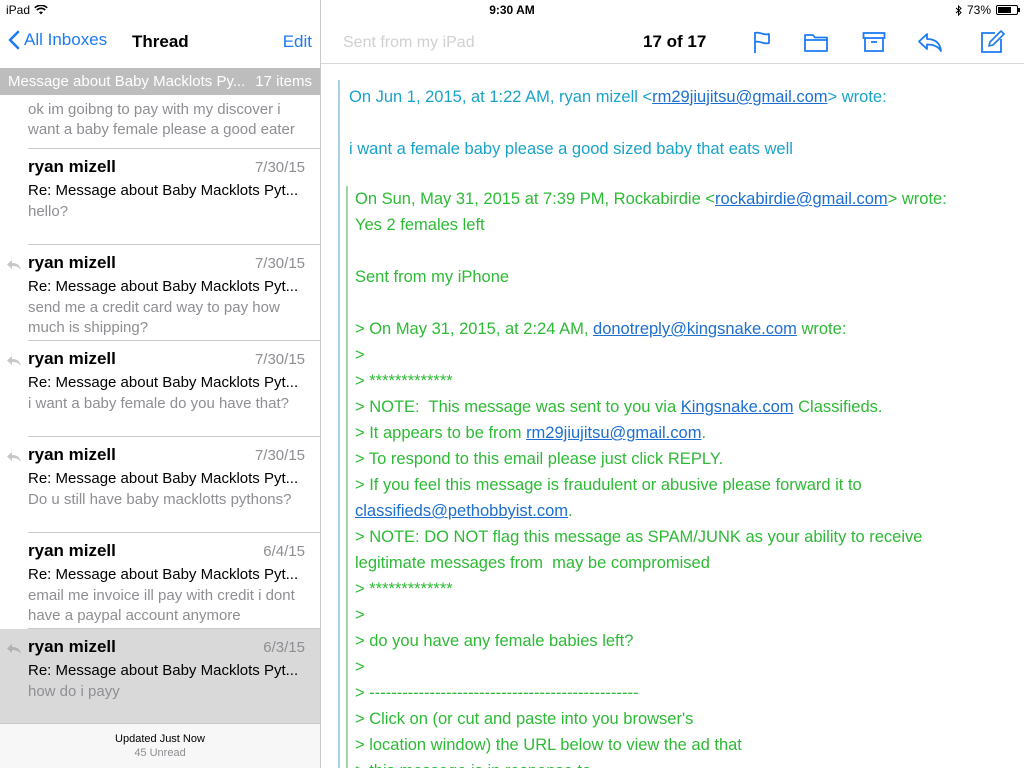 The width and height of the screenshot is (1024, 768). I want to click on message-preview: i want a baby female do you have that?, so click(159, 403).